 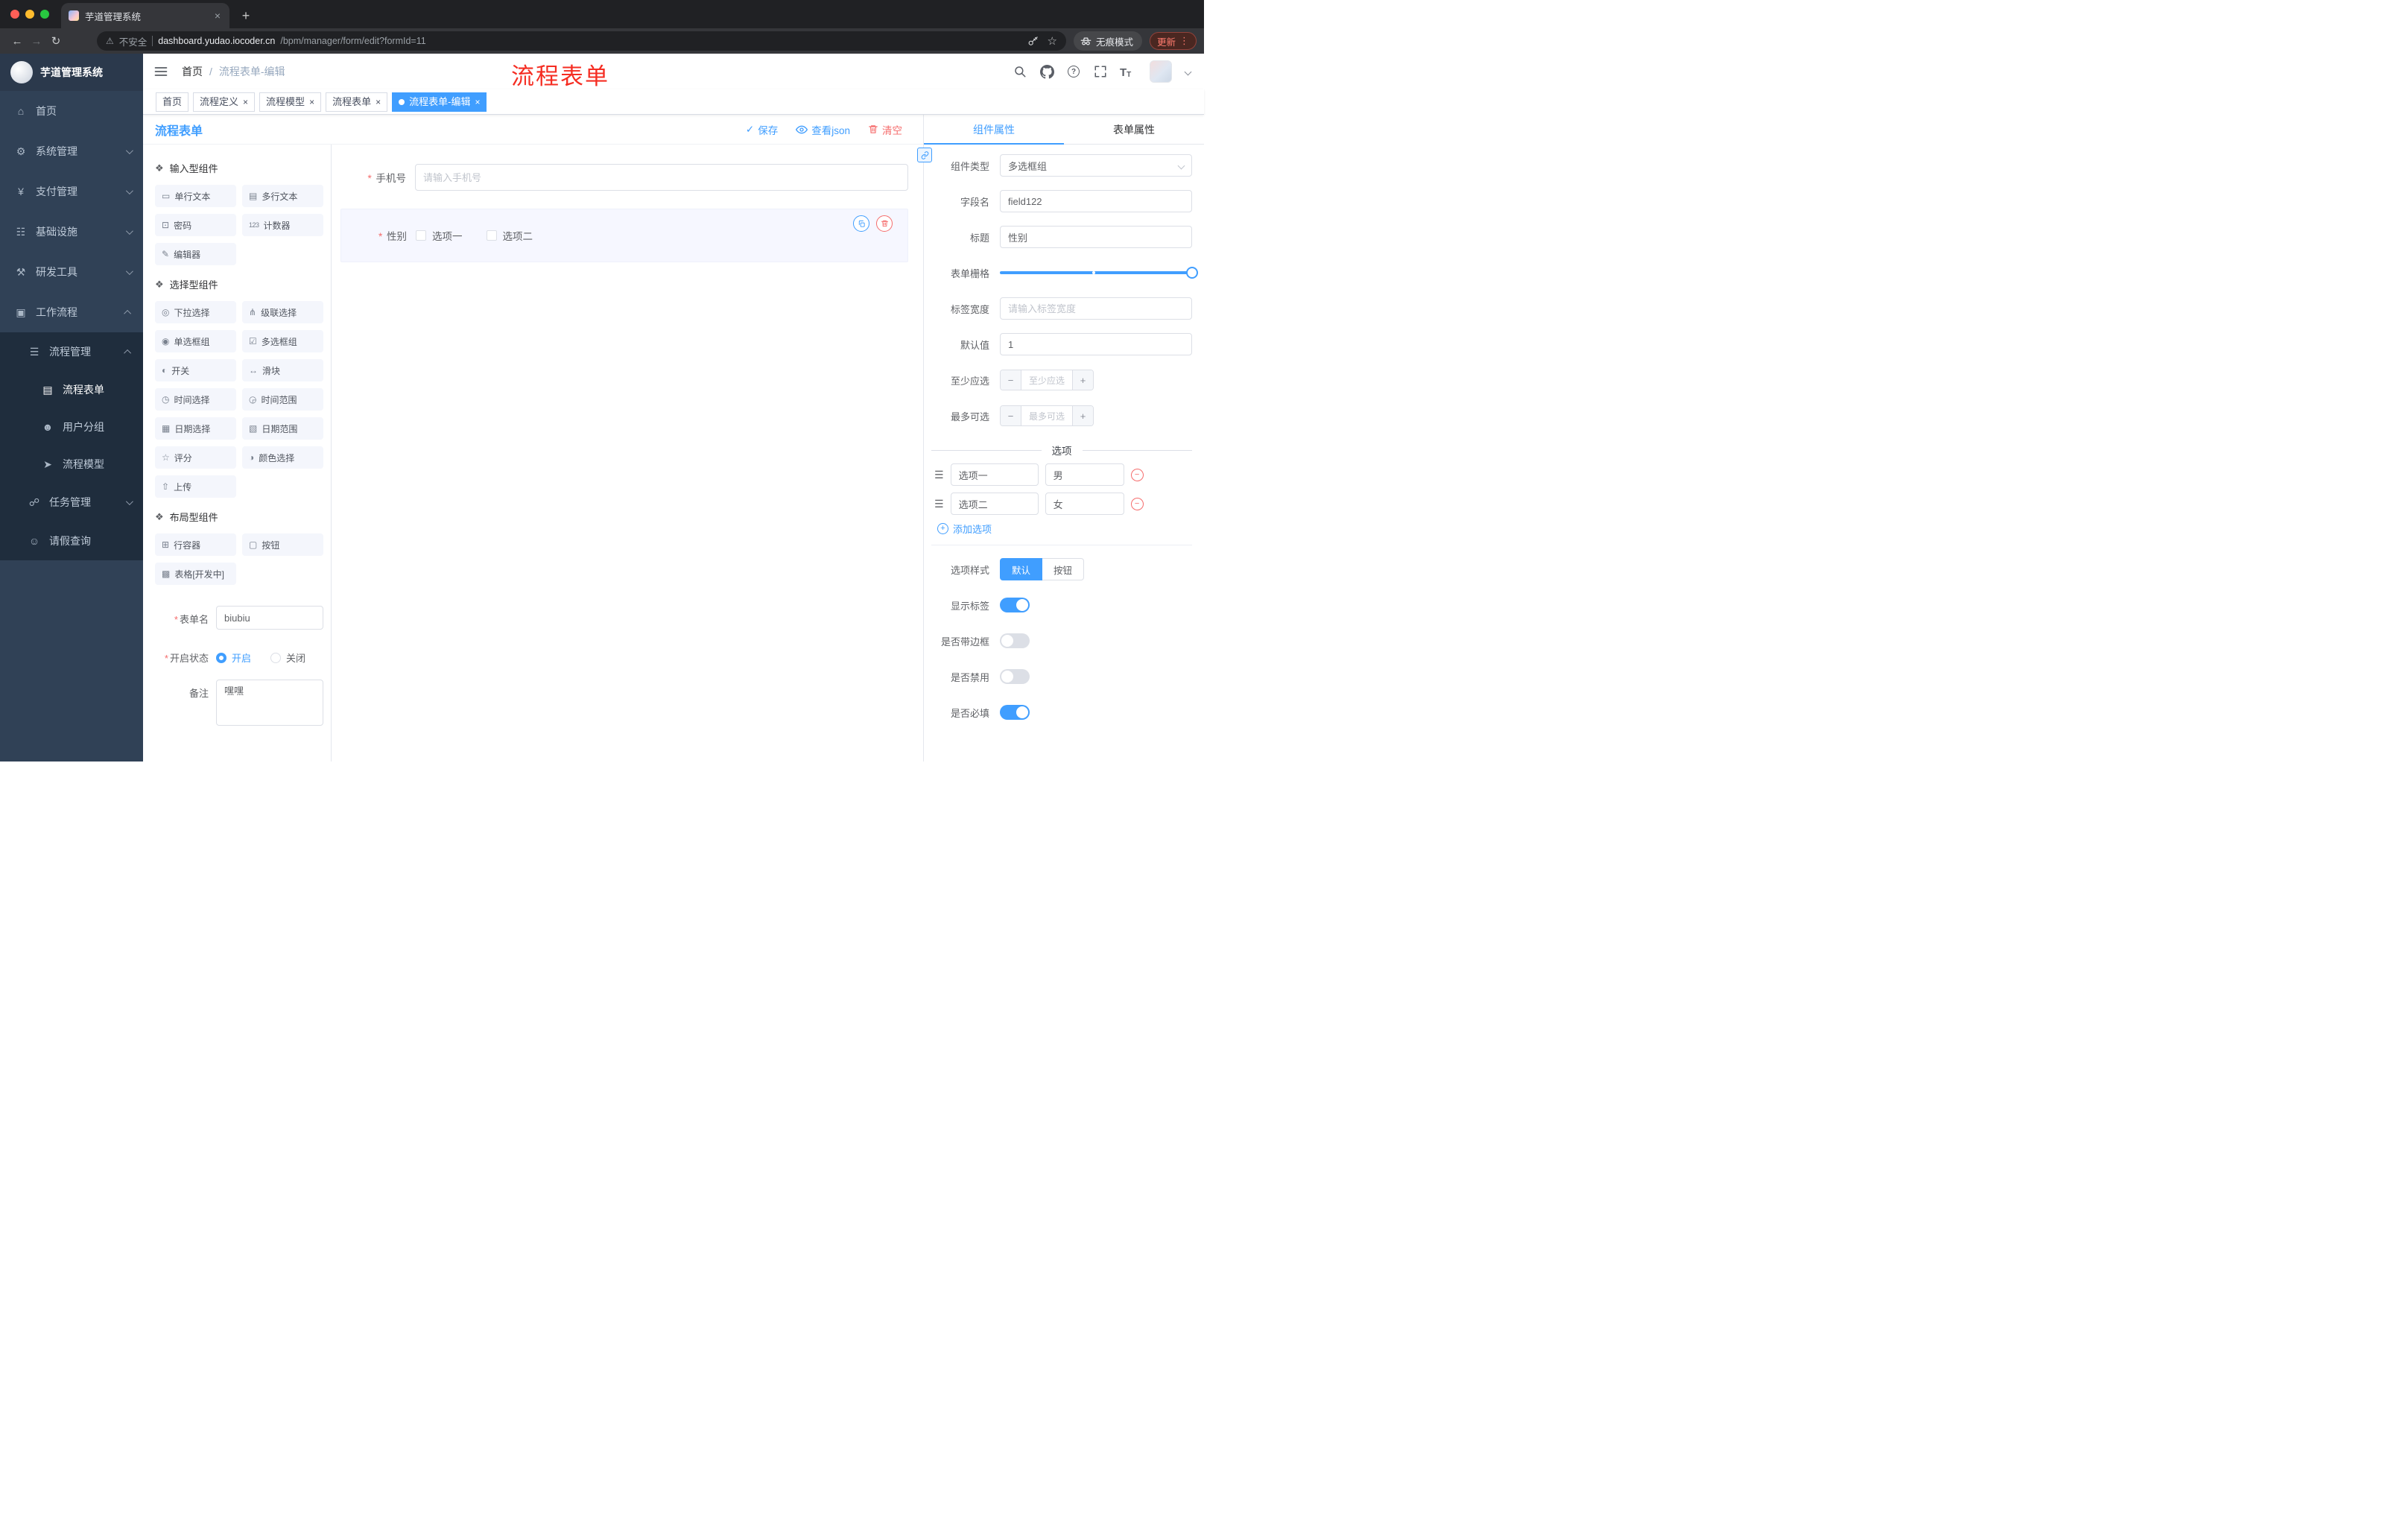 I want to click on component-type-select: 多选框组, so click(x=1096, y=165).